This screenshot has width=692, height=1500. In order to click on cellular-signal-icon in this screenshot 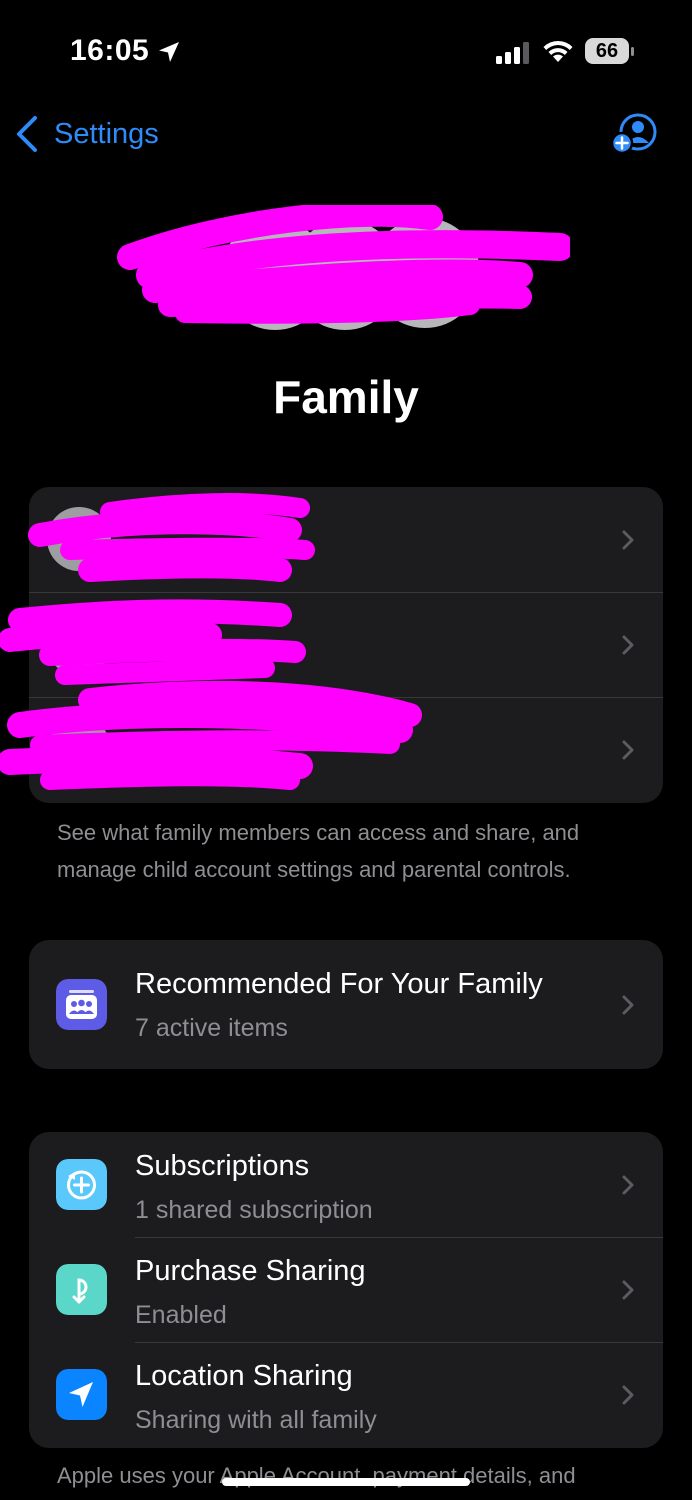, I will do `click(512, 53)`.